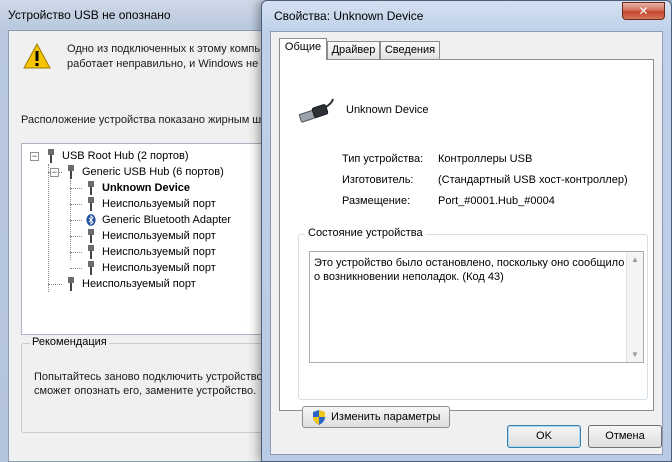  Describe the element at coordinates (635, 354) in the screenshot. I see `scroll-down-icon: ▼` at that location.